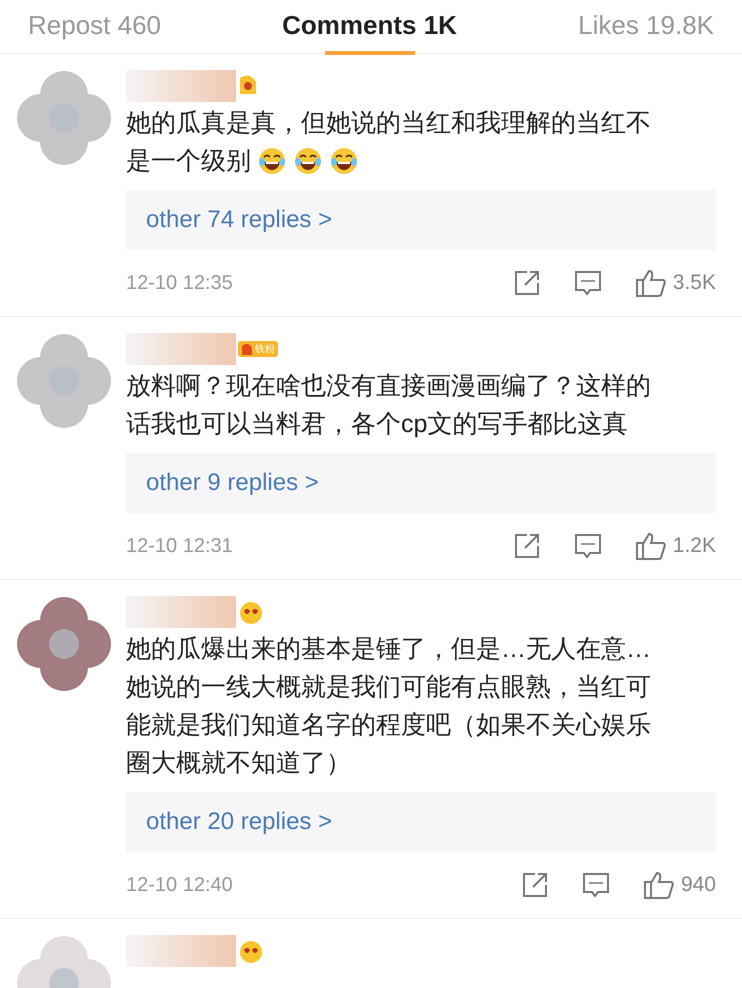 This screenshot has height=988, width=742. What do you see at coordinates (94, 30) in the screenshot?
I see `tab: Repost 460` at bounding box center [94, 30].